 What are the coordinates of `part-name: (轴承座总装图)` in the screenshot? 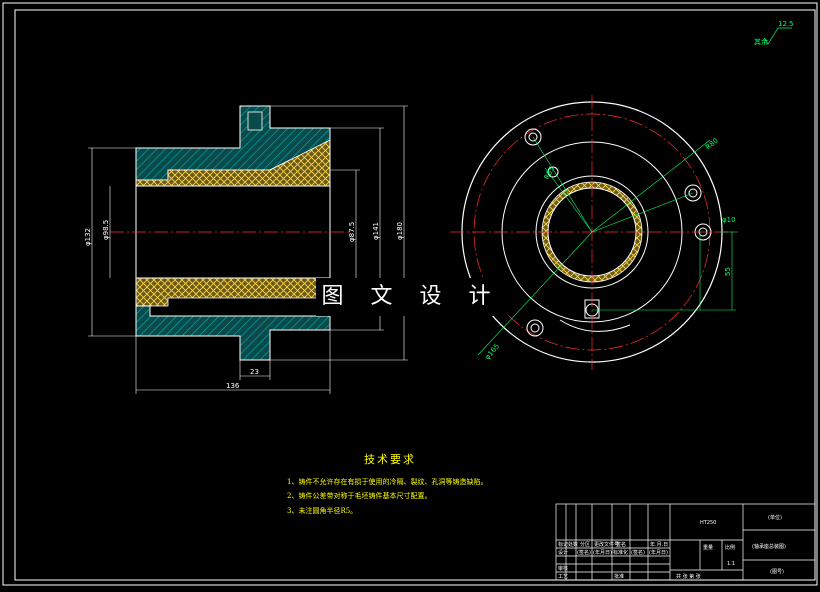 It's located at (769, 547).